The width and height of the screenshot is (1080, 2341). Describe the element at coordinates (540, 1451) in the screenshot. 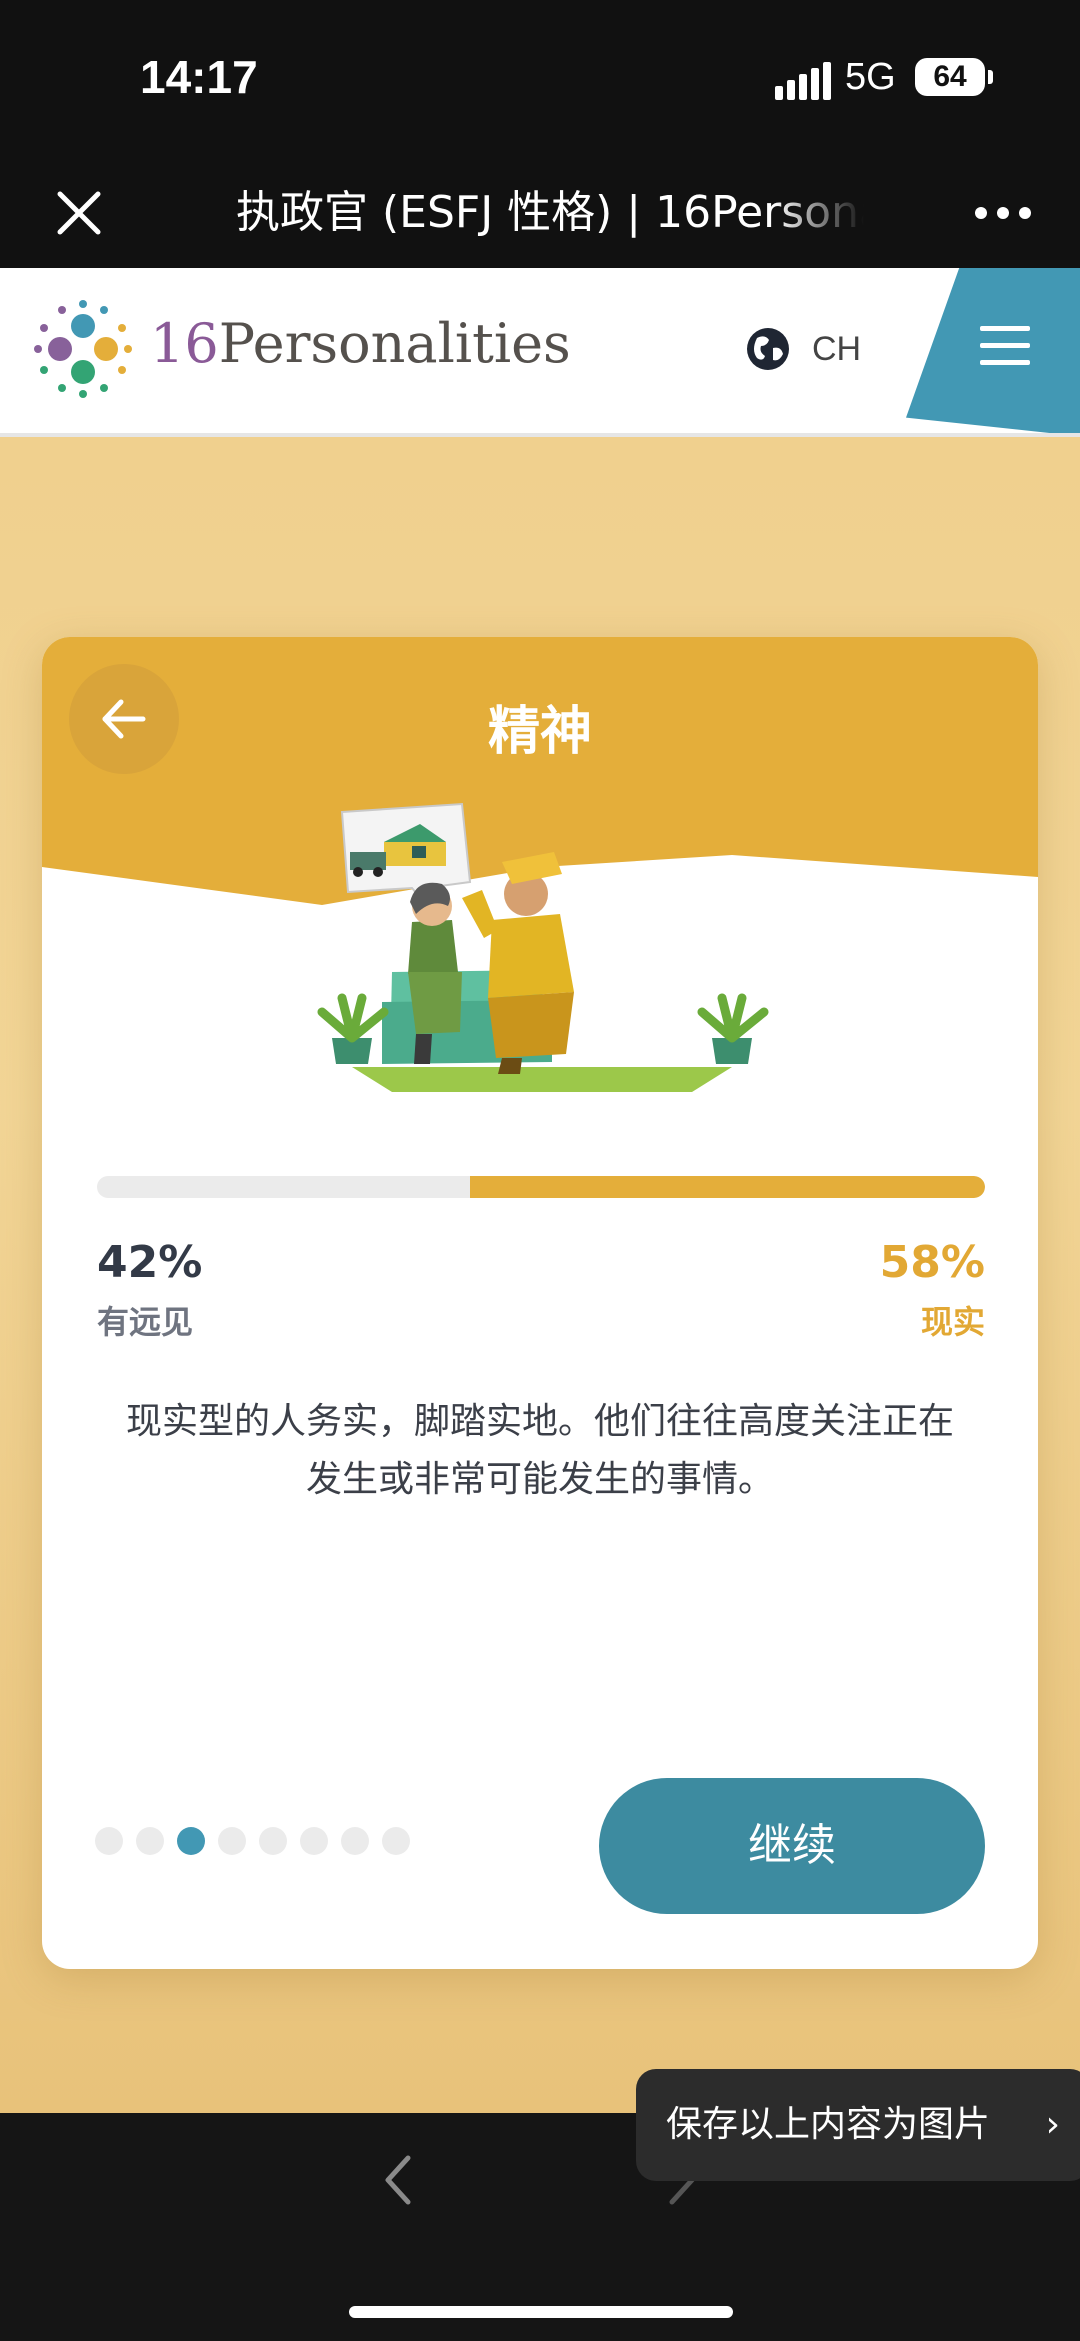

I see `trait-description: 现实型的人务实，脚踏实地。他们往往高度关注正在 发生或非常可能发生的事情。` at that location.